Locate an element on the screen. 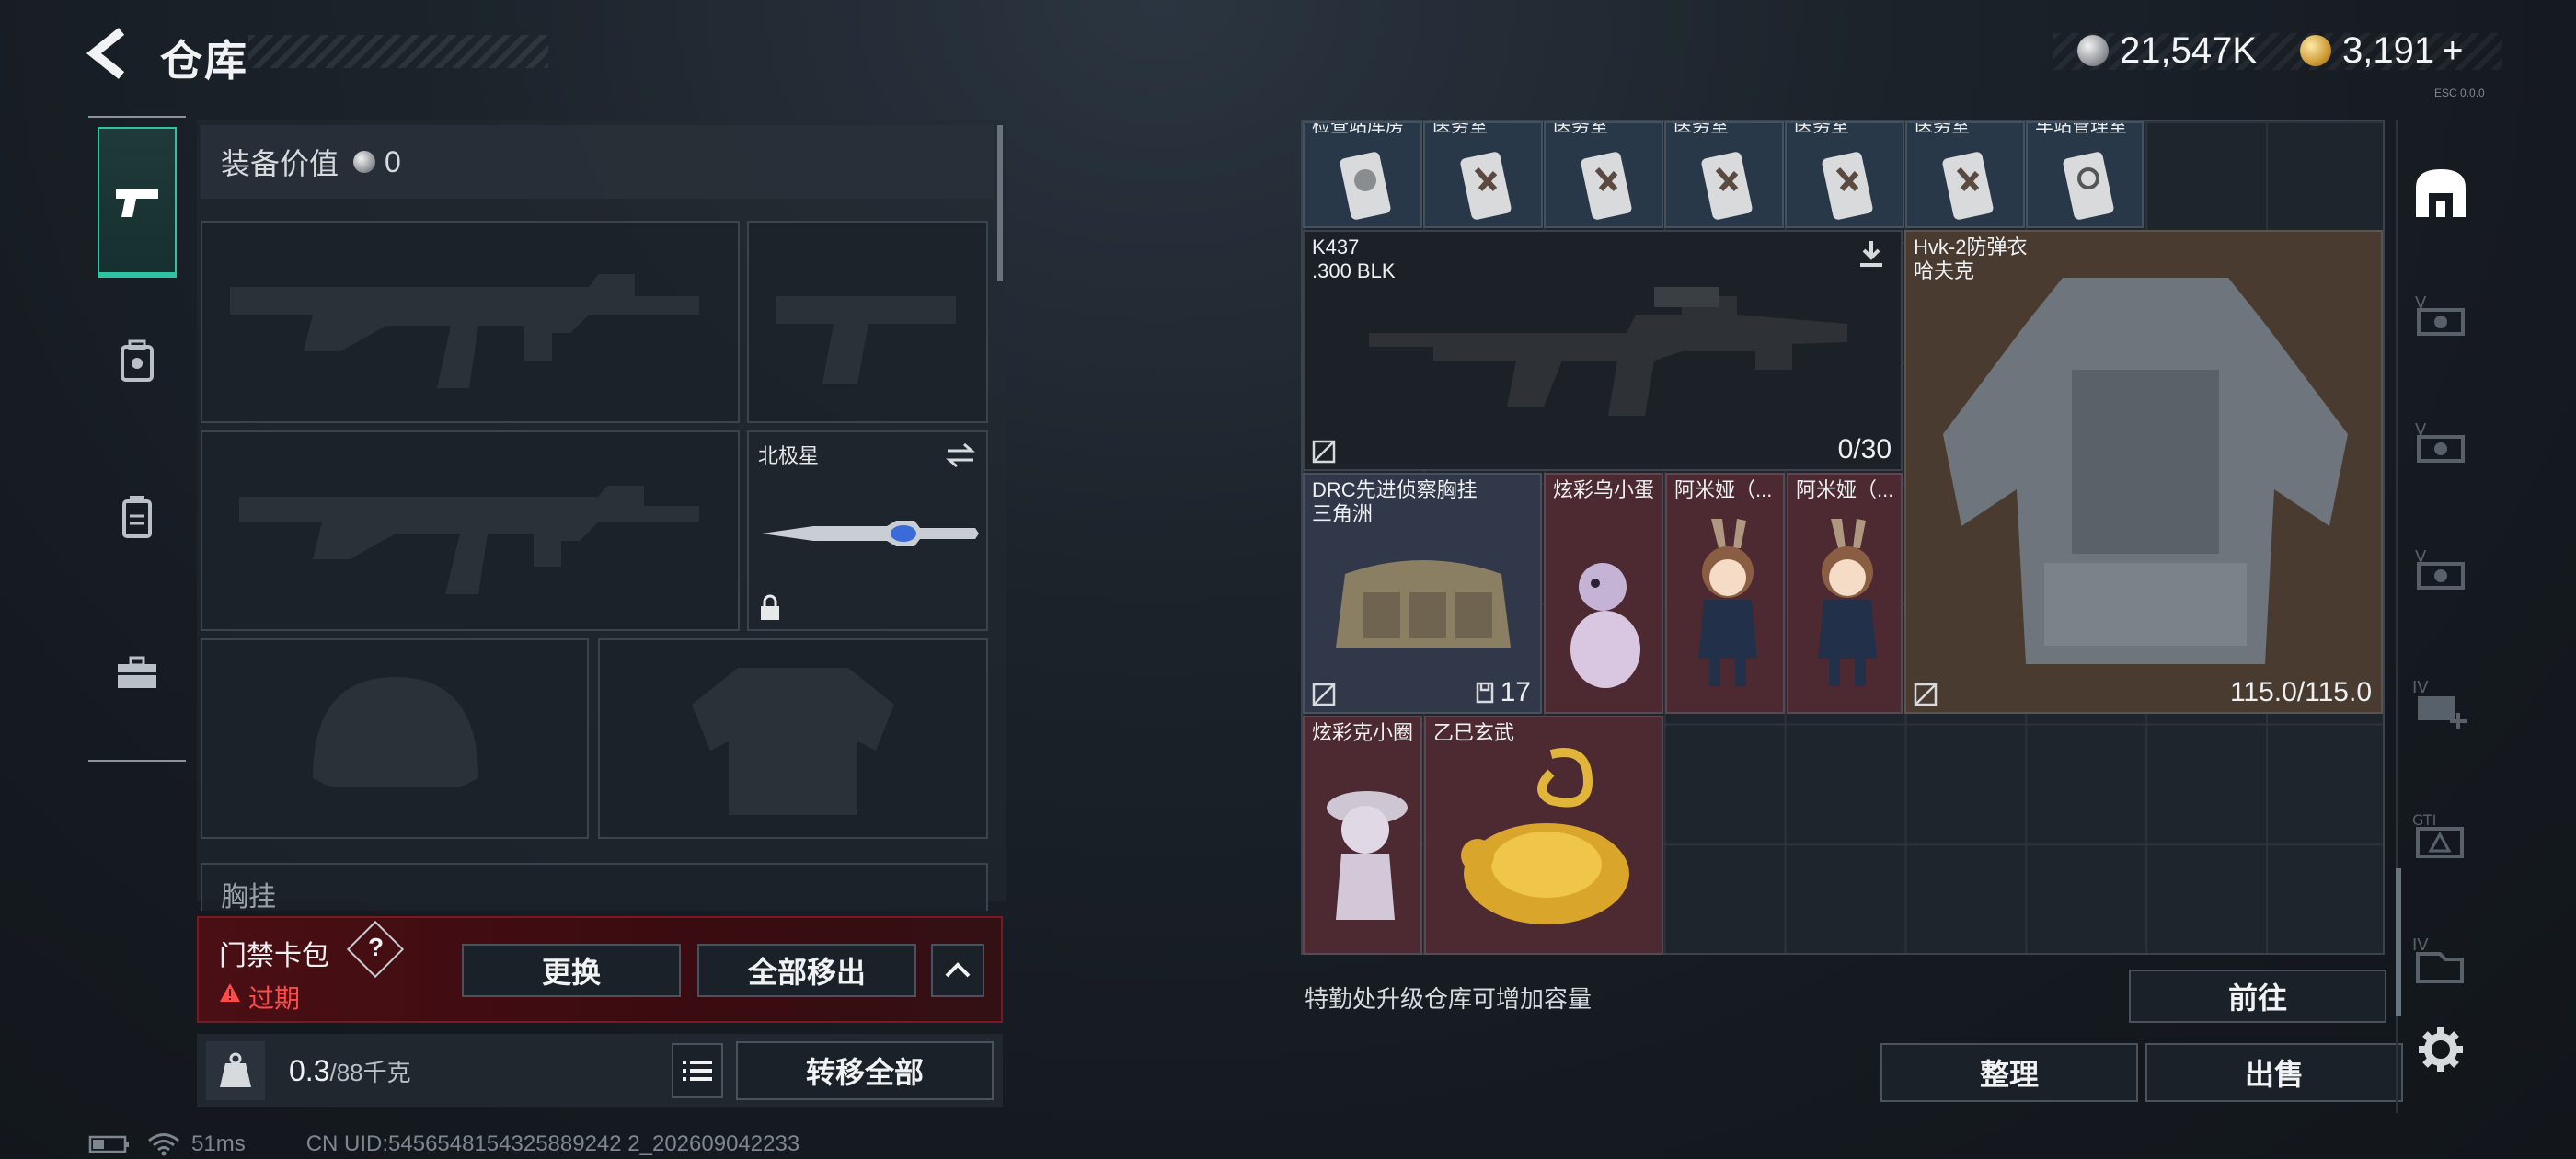  armor-slot is located at coordinates (793, 738).